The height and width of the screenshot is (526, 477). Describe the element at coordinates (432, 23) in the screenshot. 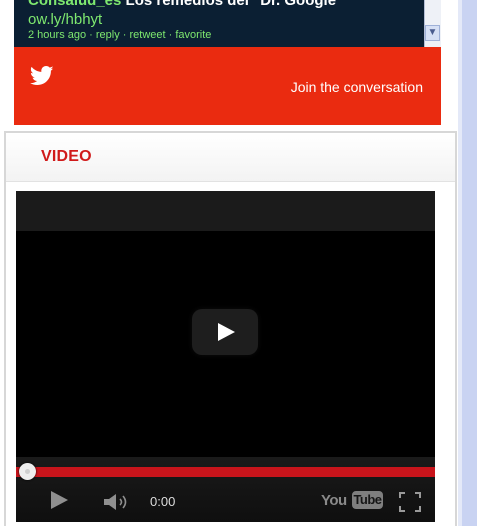

I see `timeline-scrollbar: ▼` at that location.